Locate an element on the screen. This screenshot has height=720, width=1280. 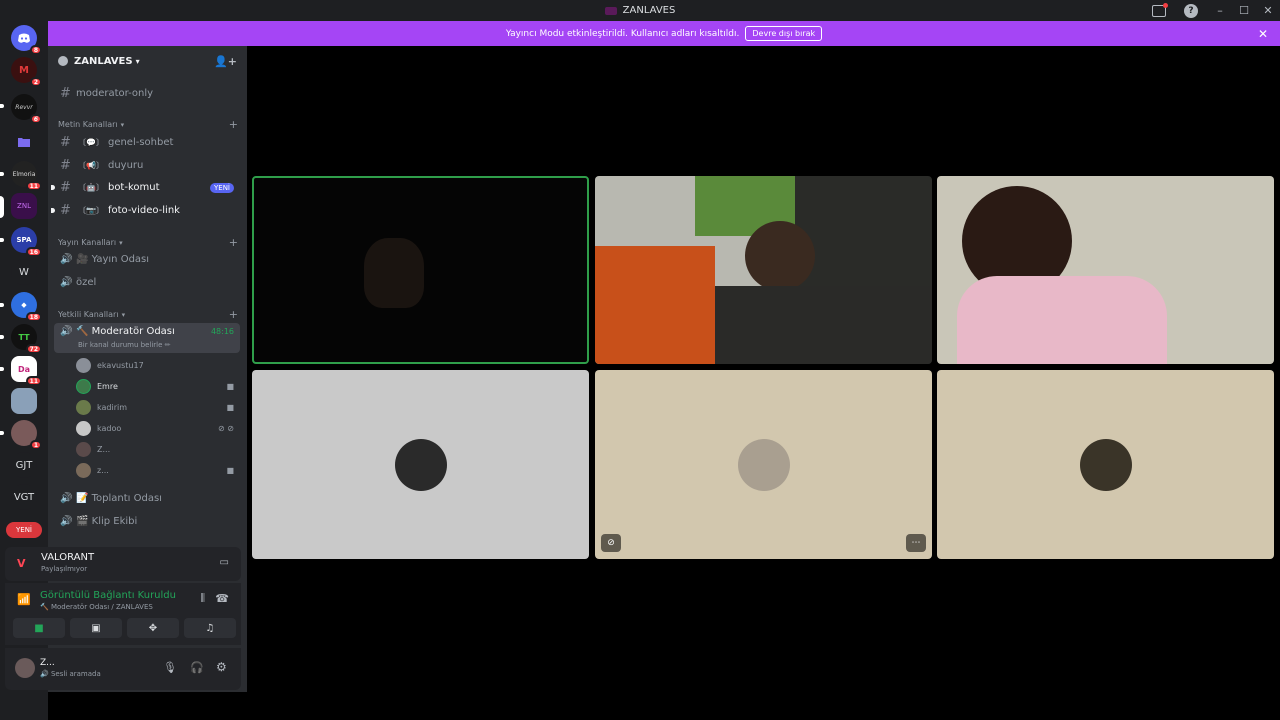
settings-gear-icon: ⚙ is located at coordinates (221, 667).